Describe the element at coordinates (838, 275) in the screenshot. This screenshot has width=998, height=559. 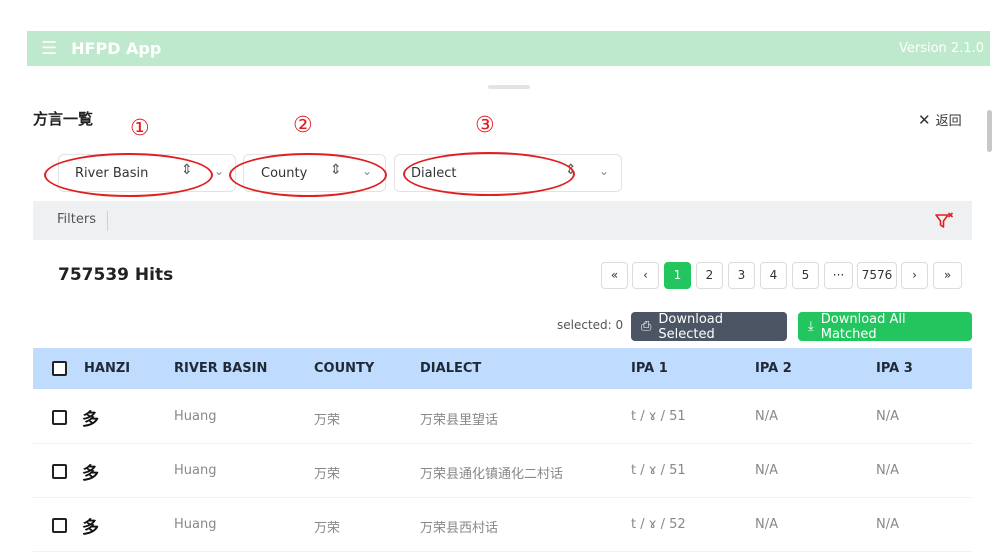
I see `page-ellipsis: ···` at that location.